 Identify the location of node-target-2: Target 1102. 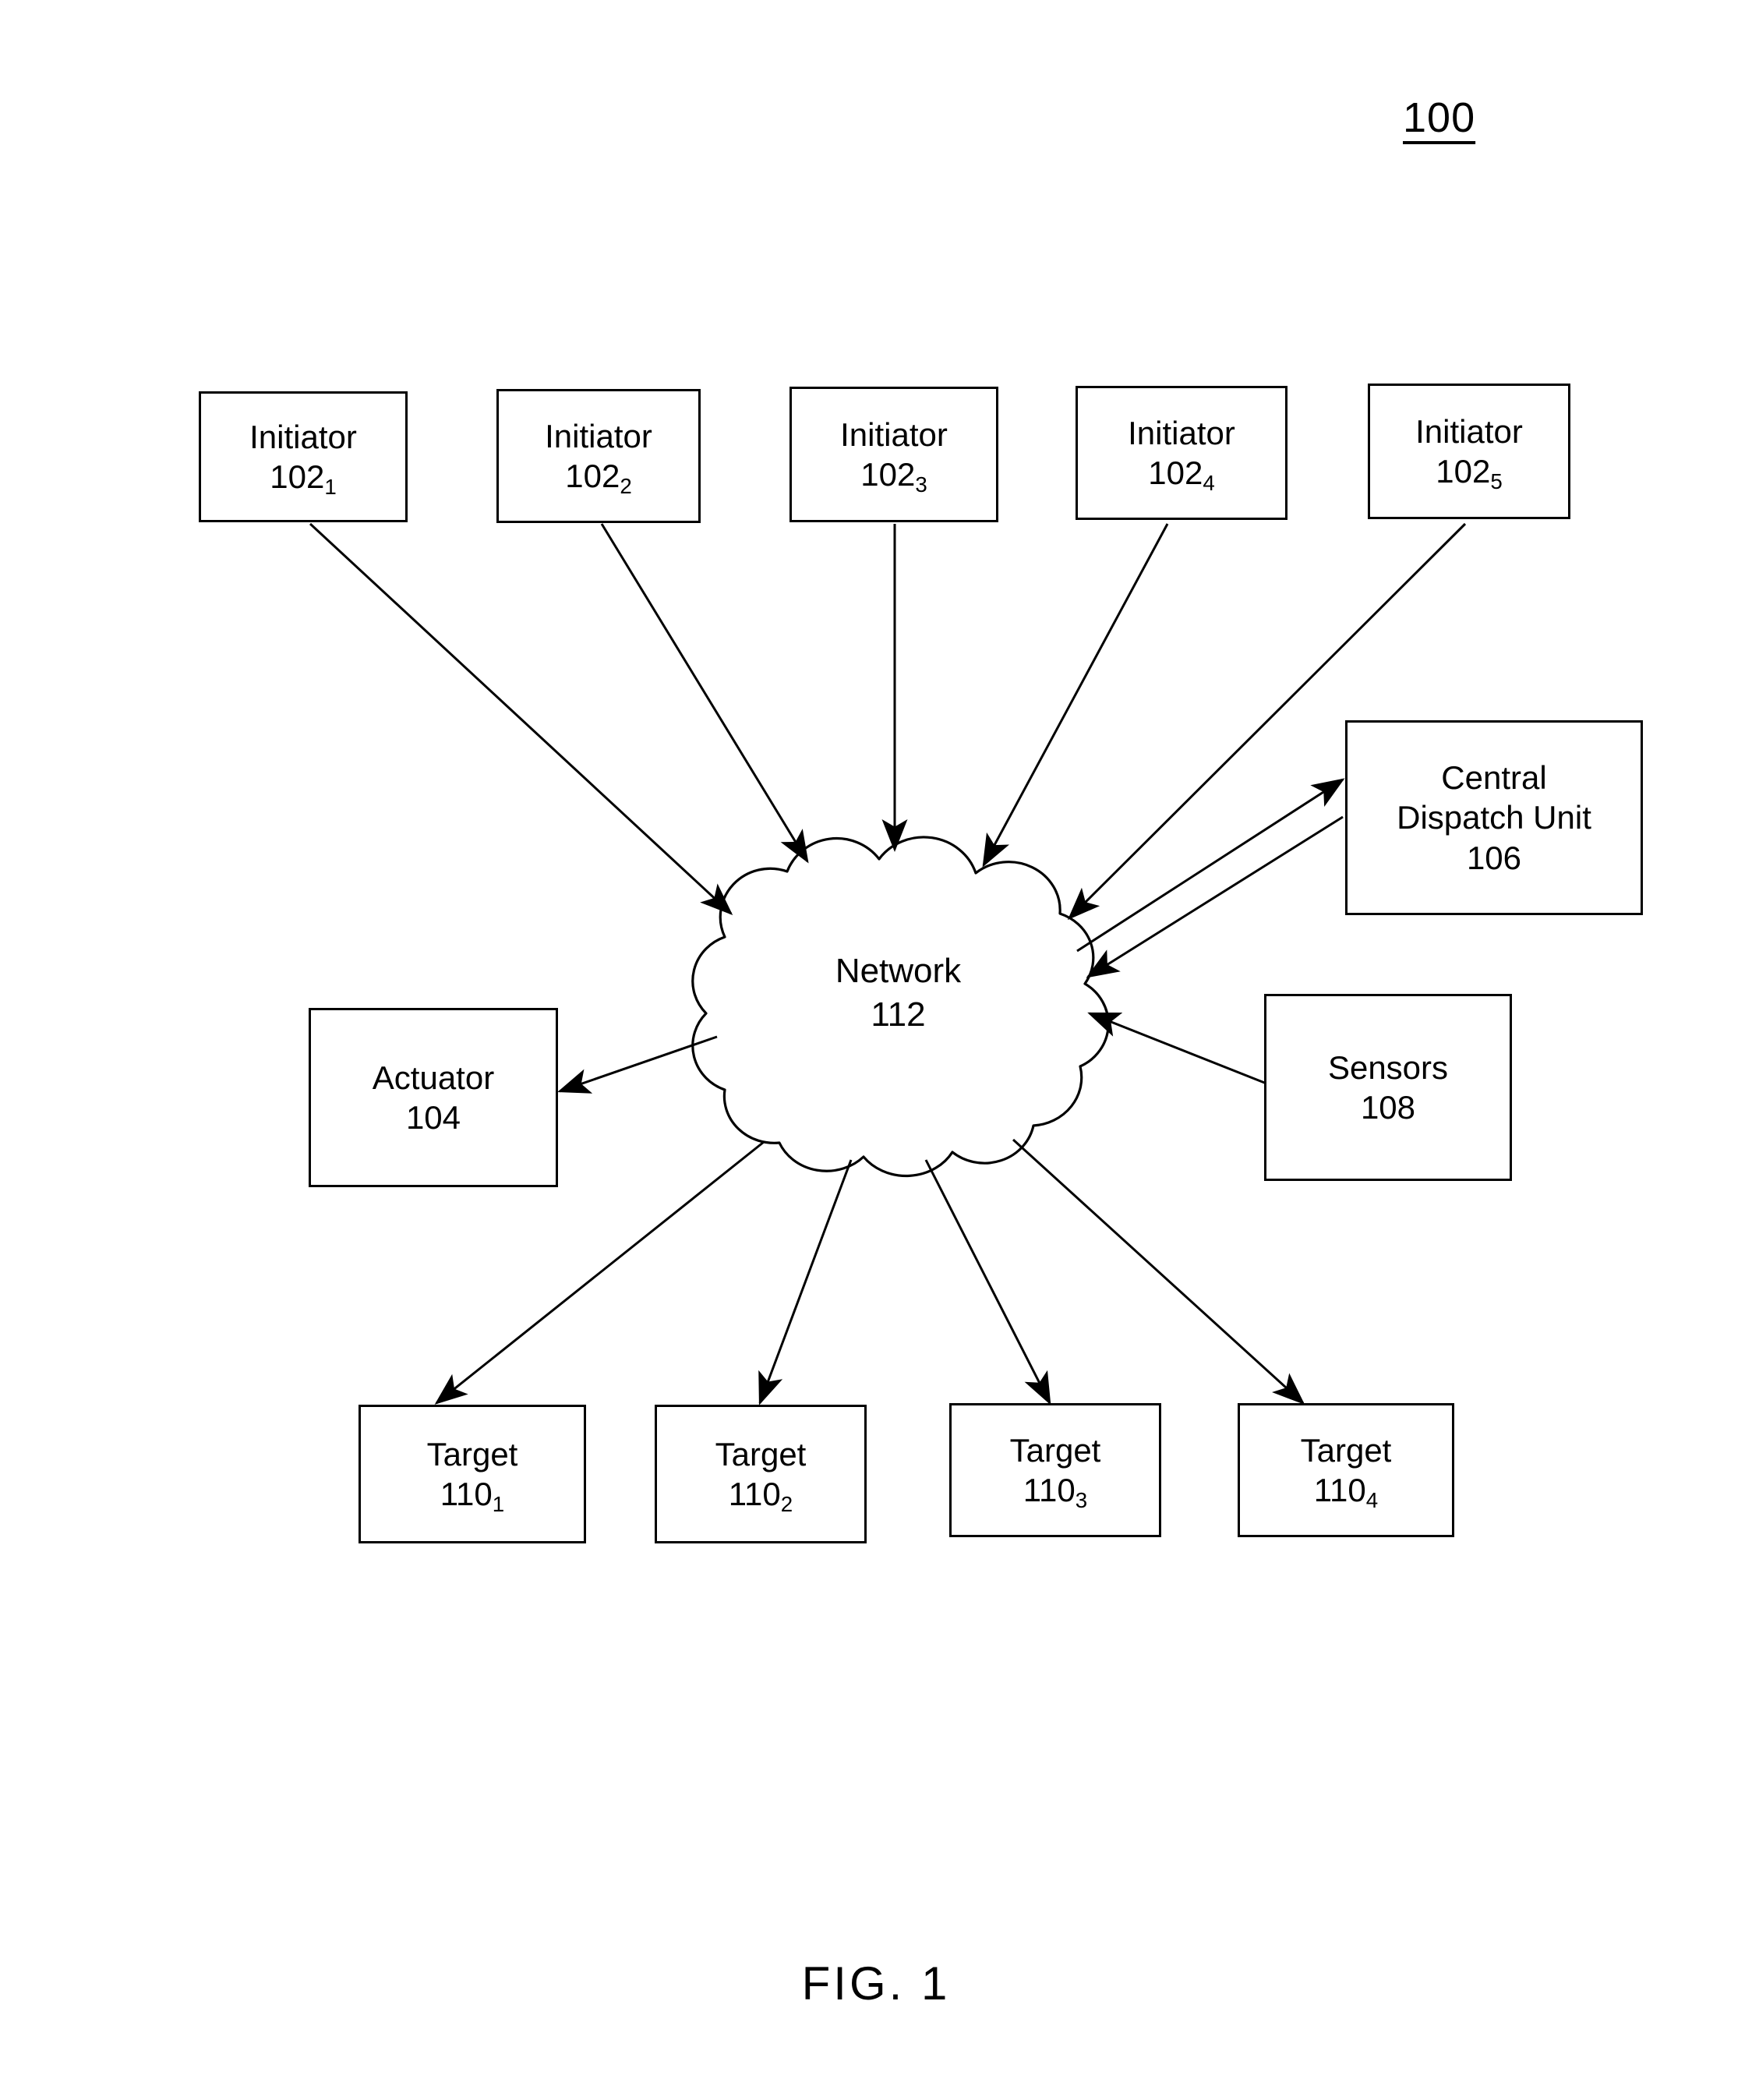
(761, 1474).